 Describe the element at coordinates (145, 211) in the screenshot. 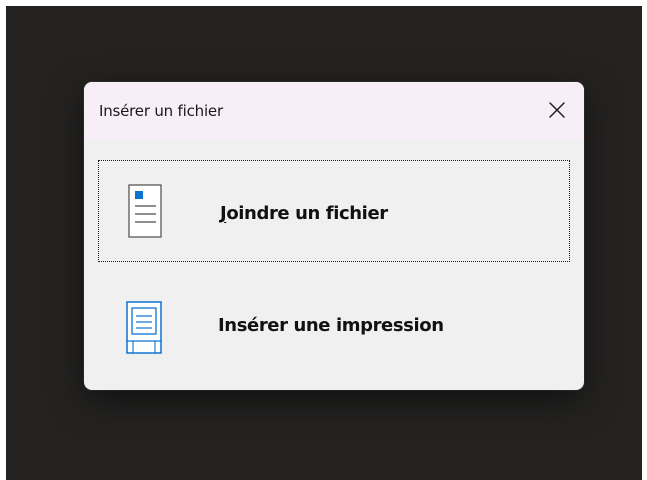

I see `attachment-document-icon` at that location.